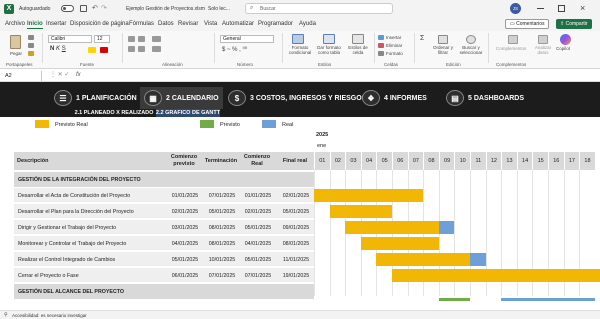  Describe the element at coordinates (185, 211) in the screenshot. I see `start-date: 02/01/2025` at that location.